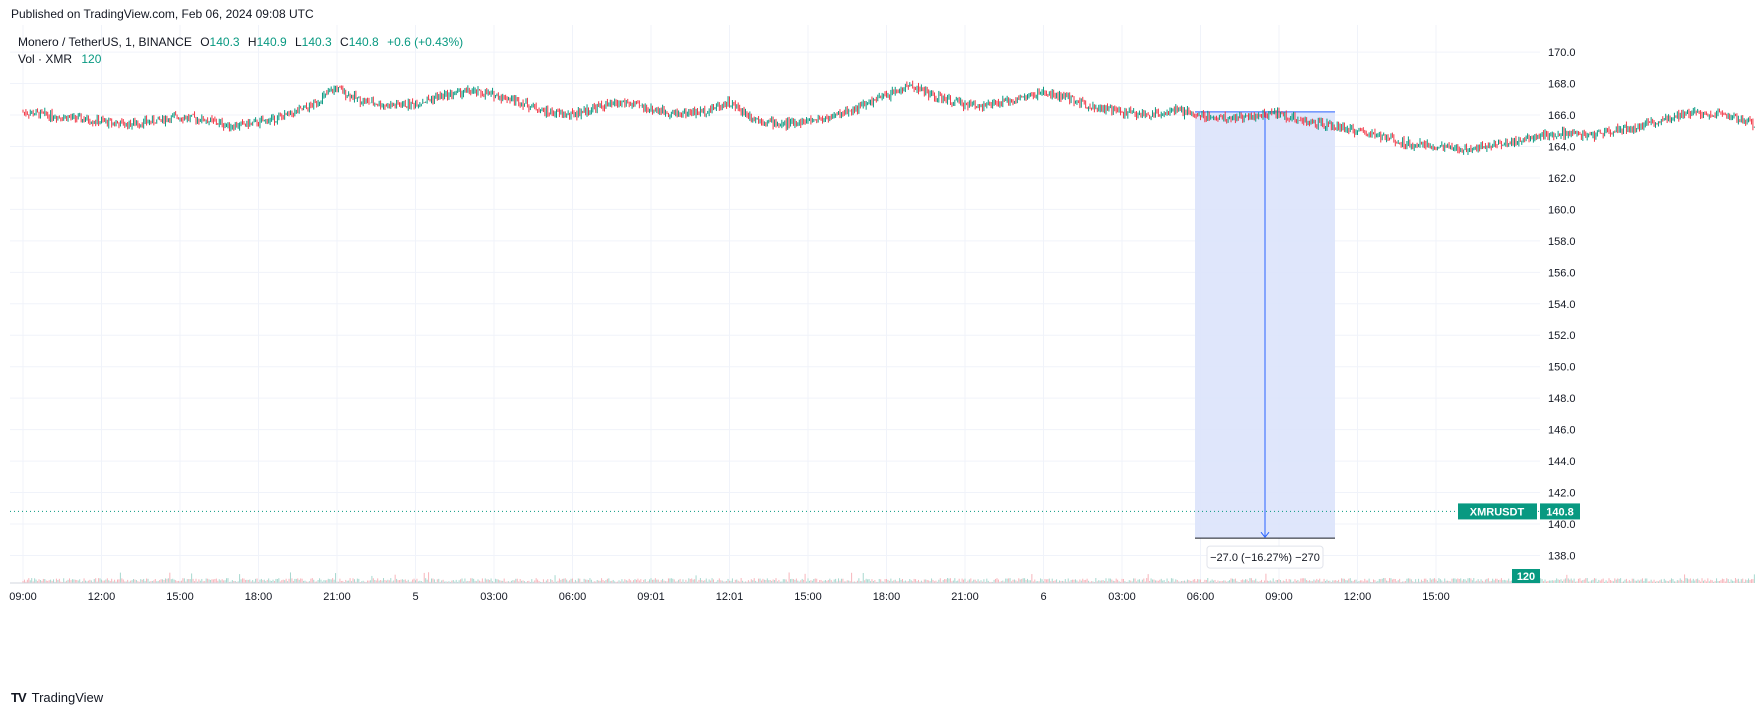  I want to click on open-value: 140.3, so click(224, 42).